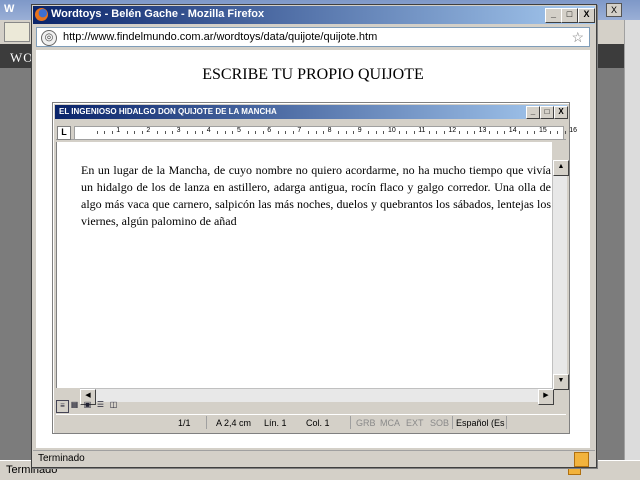  Describe the element at coordinates (573, 130) in the screenshot. I see `ruler-number: 16` at that location.